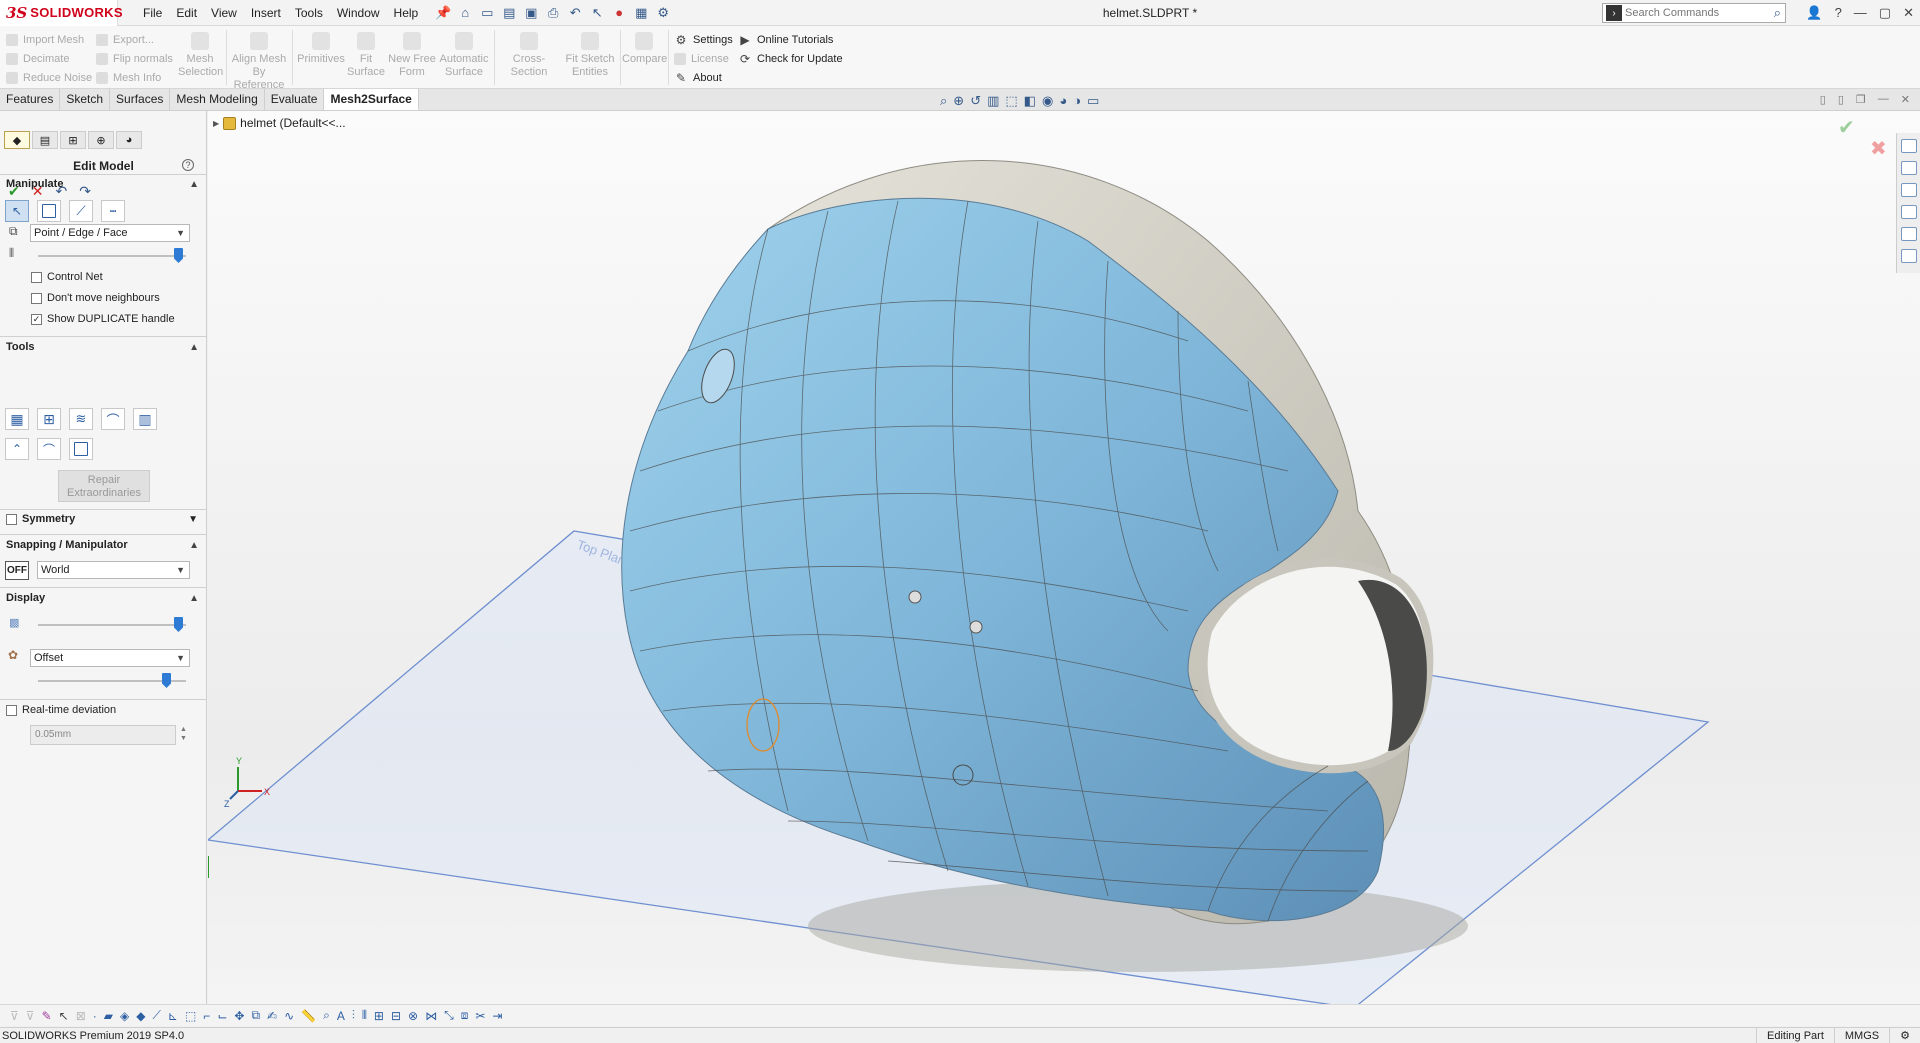 The image size is (1920, 1043). Describe the element at coordinates (259, 61) in the screenshot. I see `align-mesh-button: Align Mesh By Reference` at that location.